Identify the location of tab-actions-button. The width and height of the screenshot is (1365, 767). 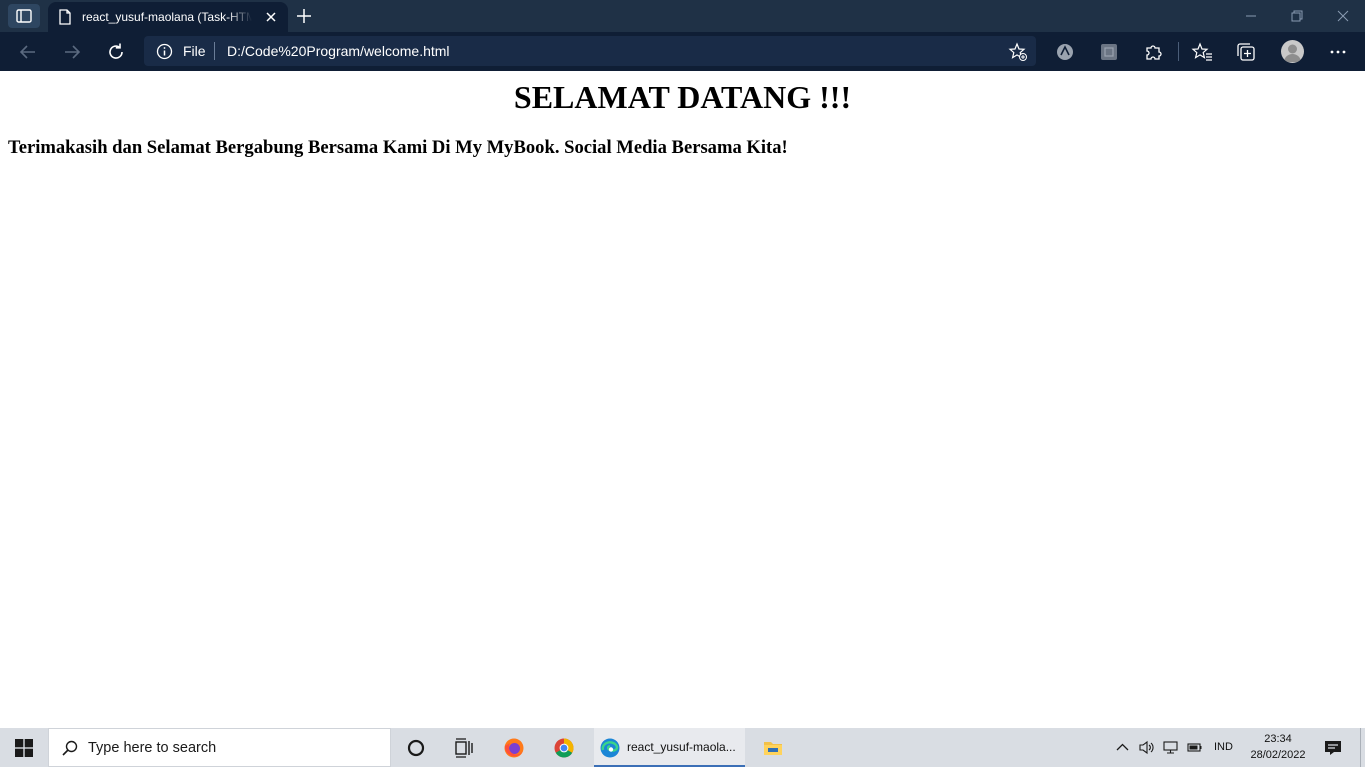
(24, 16).